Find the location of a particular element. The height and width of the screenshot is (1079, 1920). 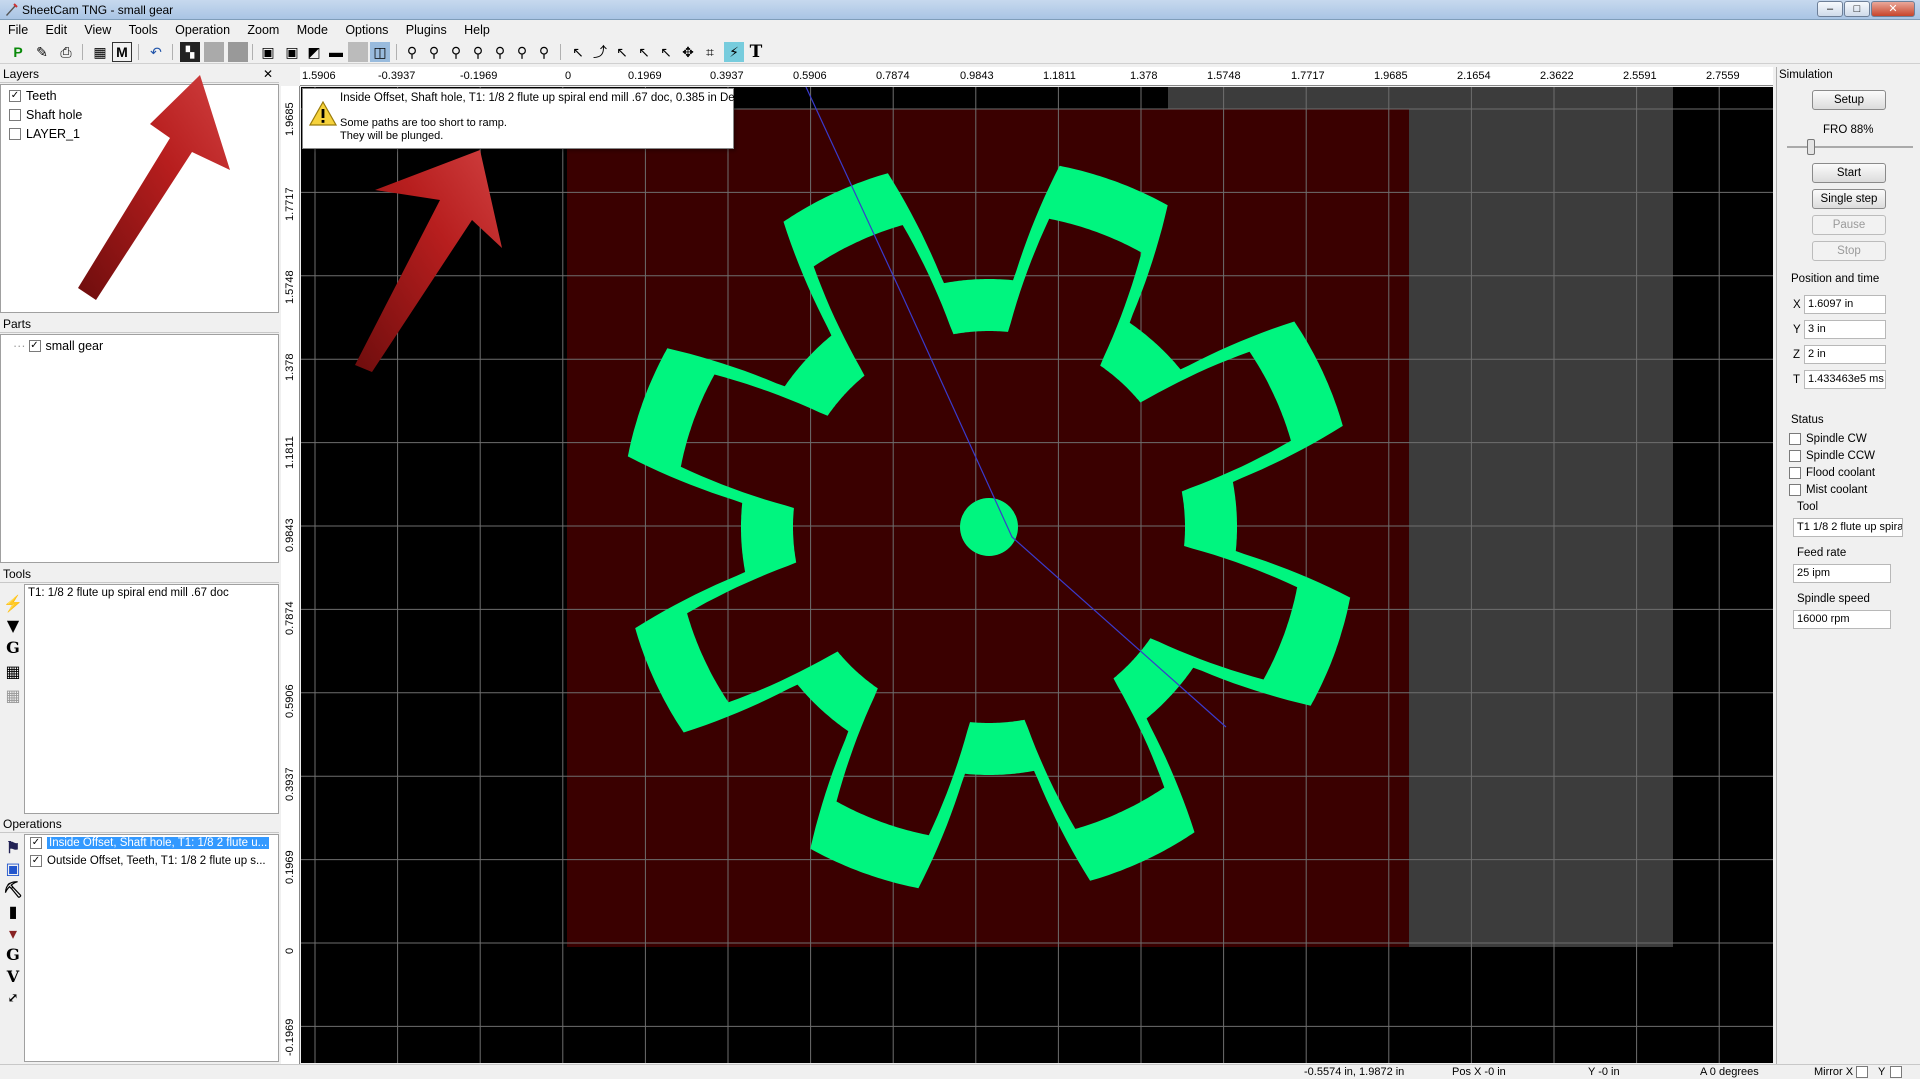

mirror-x-checkbox is located at coordinates (1862, 1072).